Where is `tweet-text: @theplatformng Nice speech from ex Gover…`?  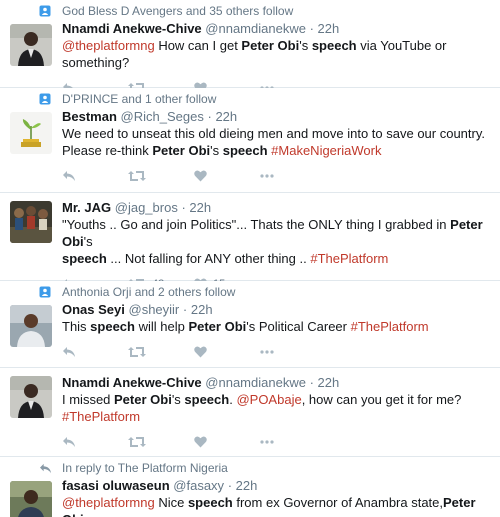
tweet-text: @theplatformng Nice speech from ex Gover… is located at coordinates (276, 505).